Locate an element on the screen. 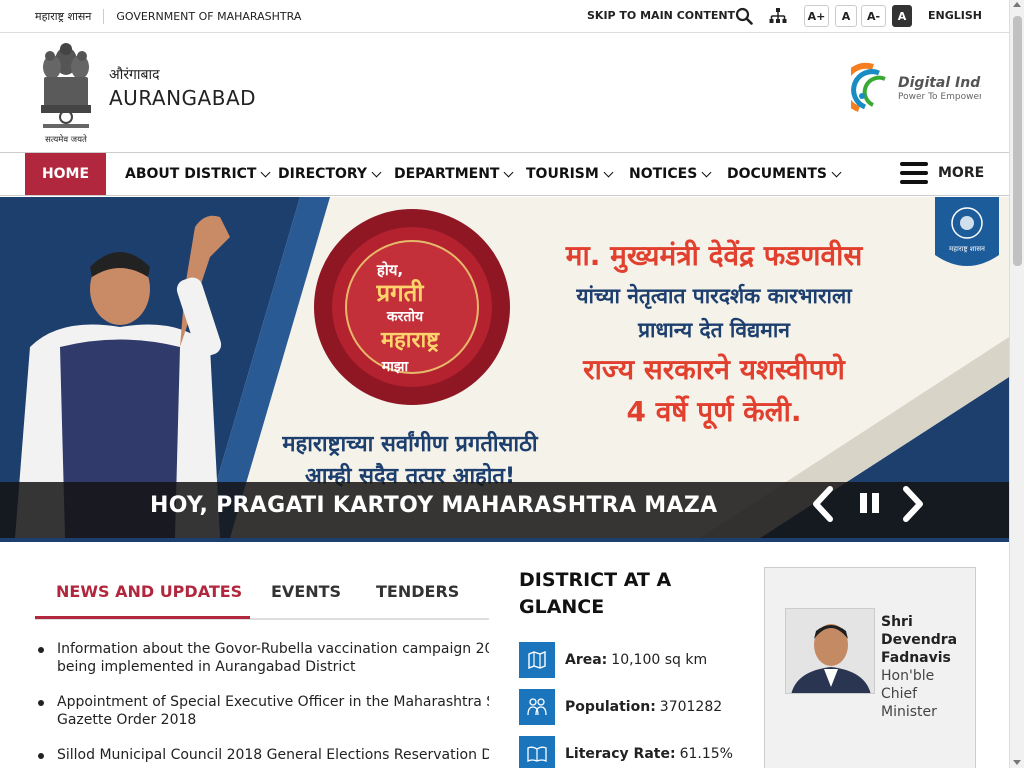  badge-text-1: होय, is located at coordinates (389, 270).